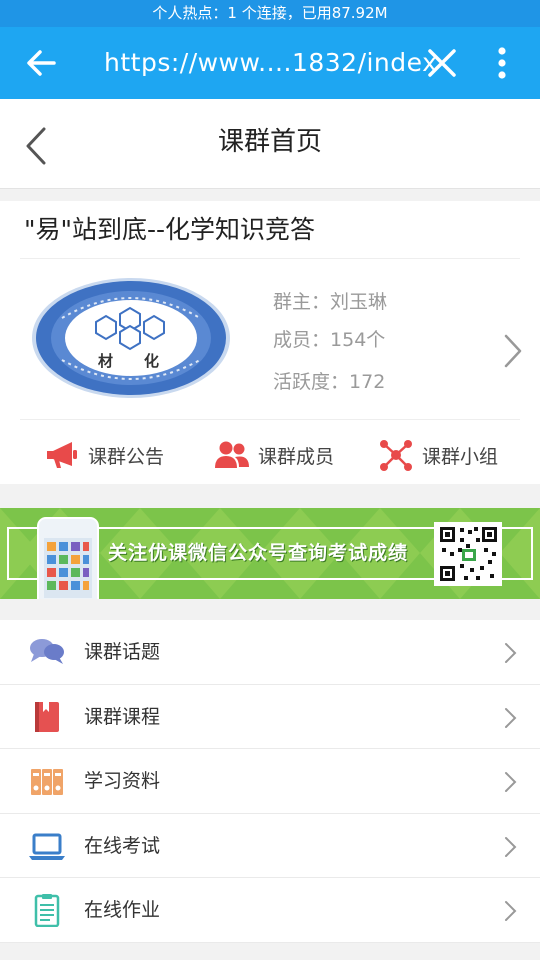 Image resolution: width=540 pixels, height=960 pixels. Describe the element at coordinates (502, 63) in the screenshot. I see `more-options-icon` at that location.